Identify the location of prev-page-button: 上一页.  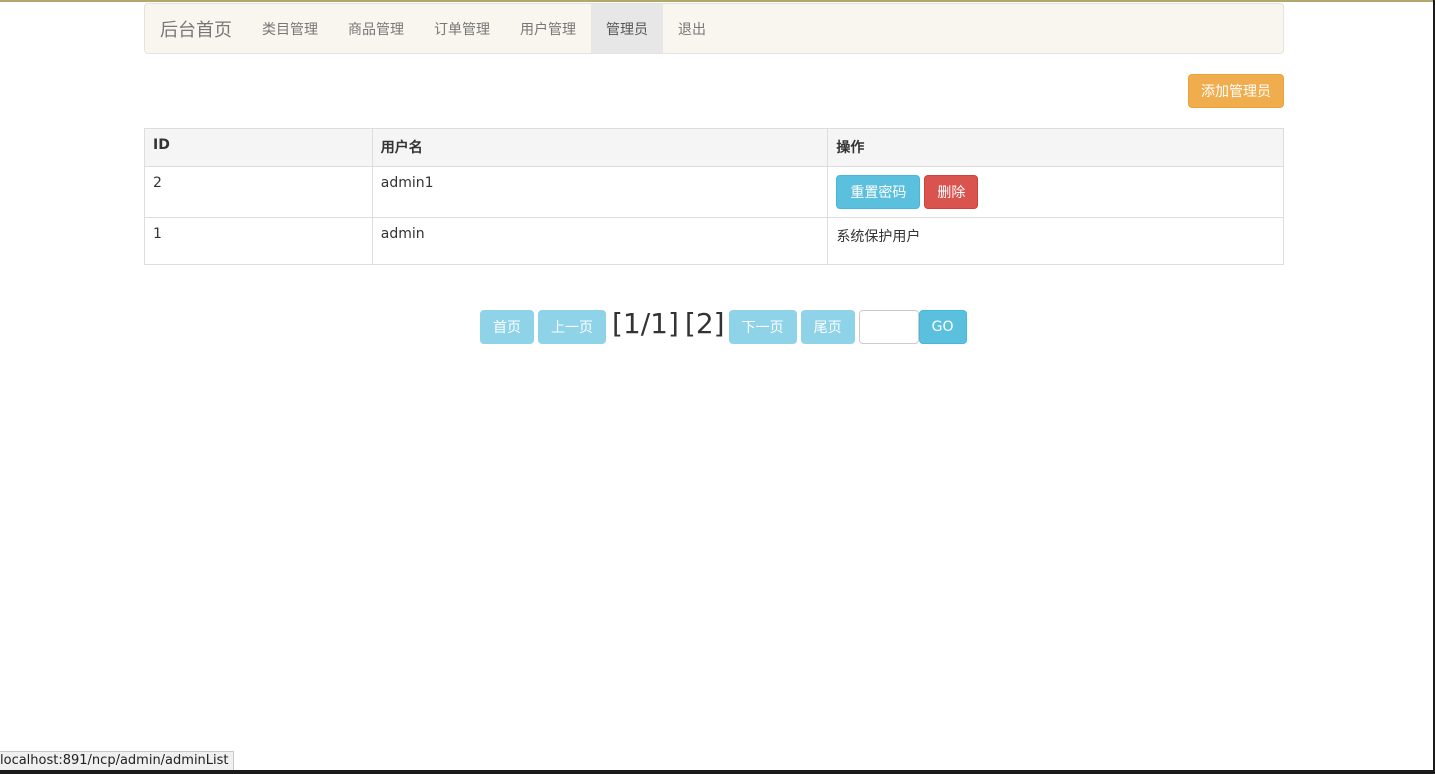
(572, 327).